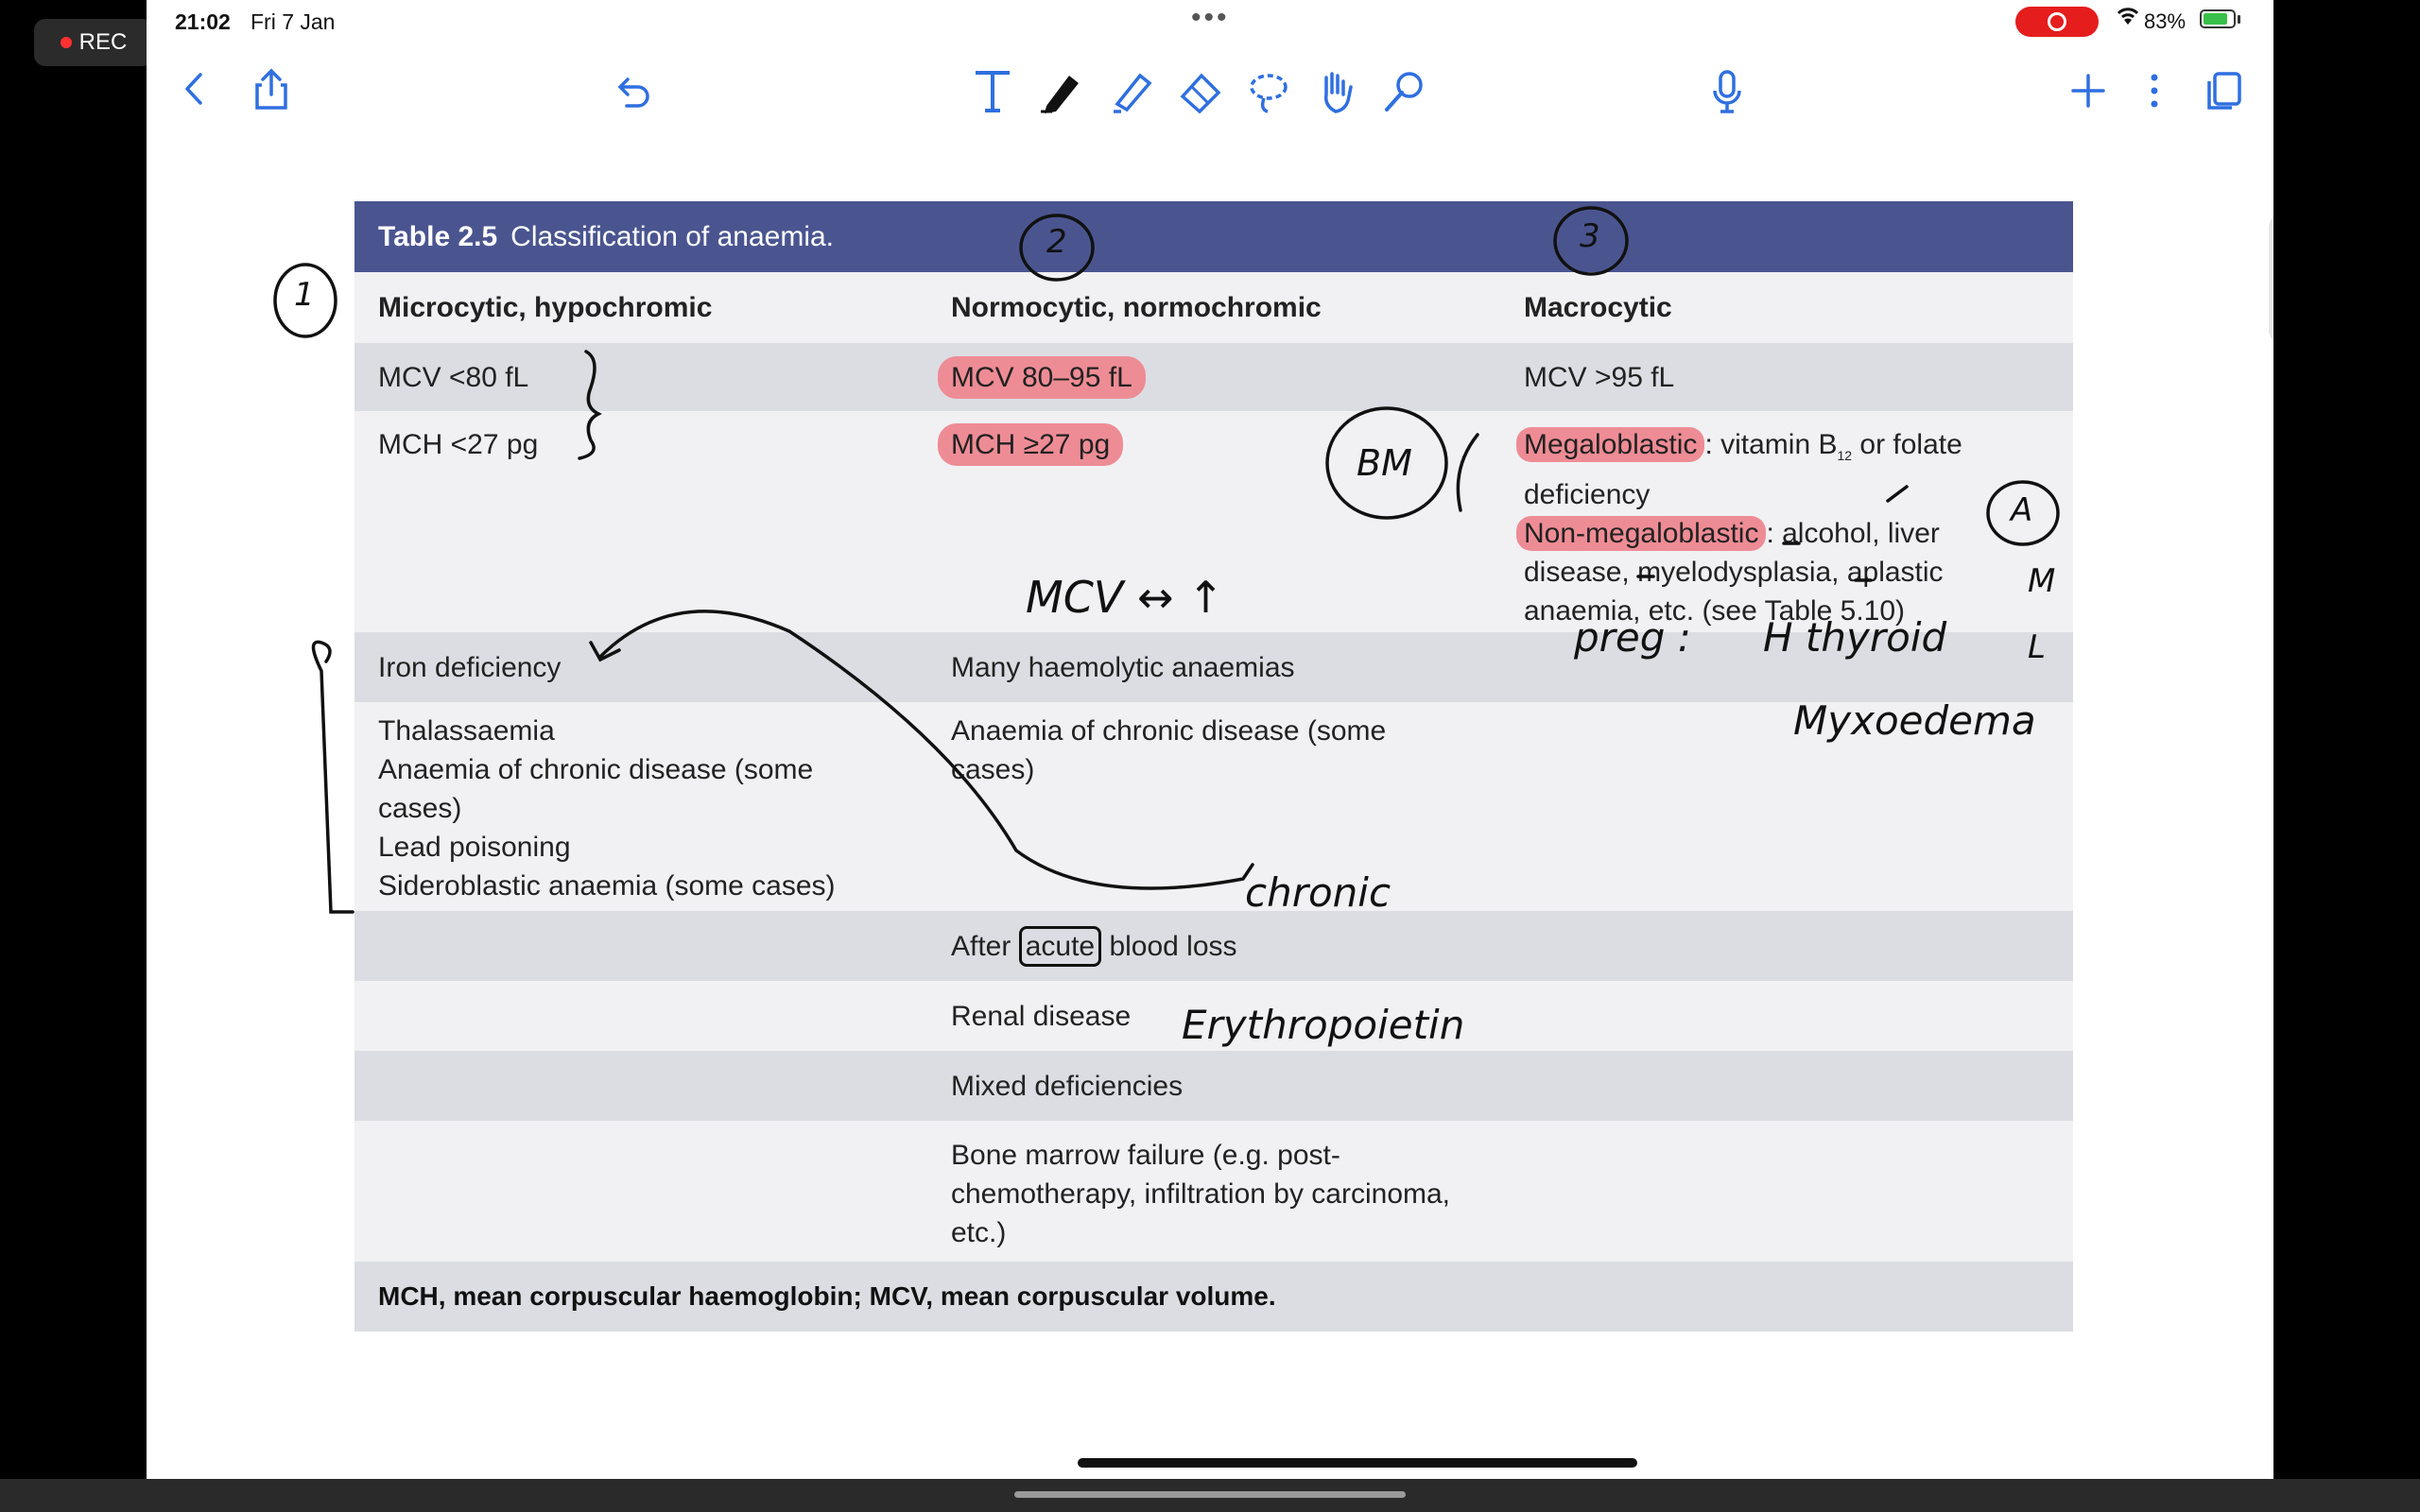 The height and width of the screenshot is (1512, 2420). I want to click on wifi-icon, so click(2128, 19).